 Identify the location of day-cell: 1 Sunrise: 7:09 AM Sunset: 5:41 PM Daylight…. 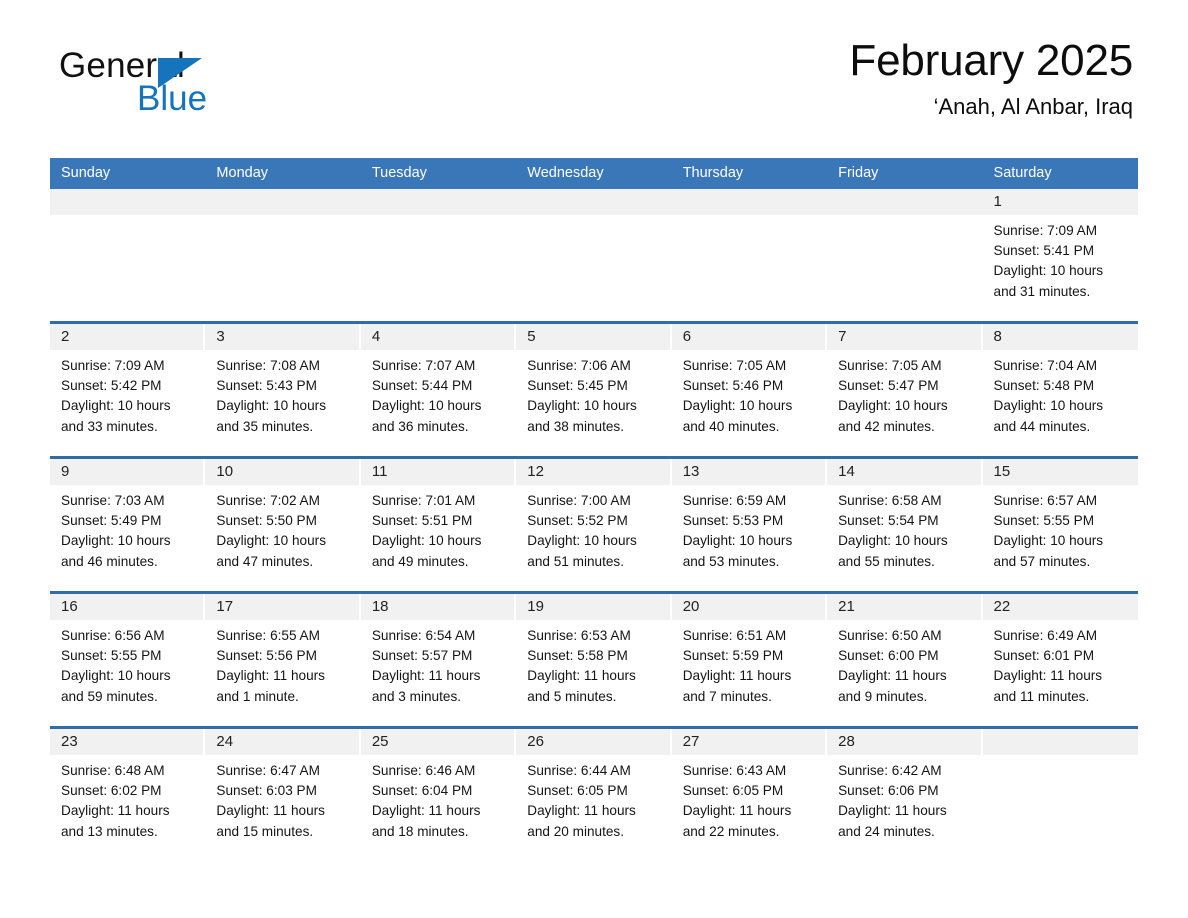
(1060, 255).